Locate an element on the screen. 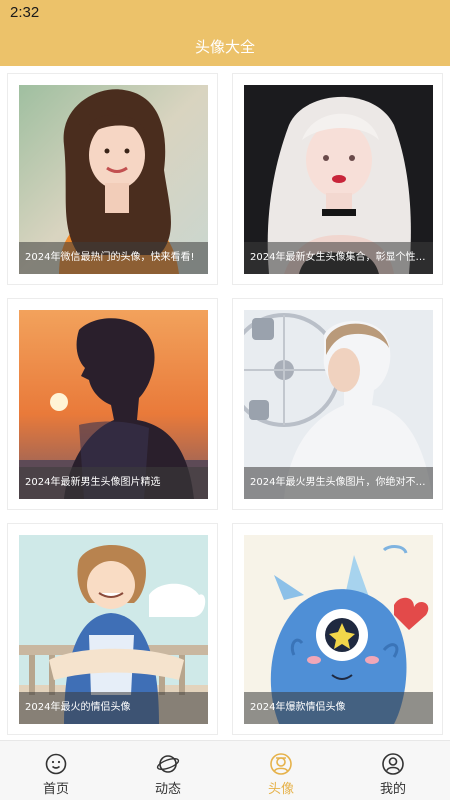  tab-profile: 我的 is located at coordinates (393, 771).